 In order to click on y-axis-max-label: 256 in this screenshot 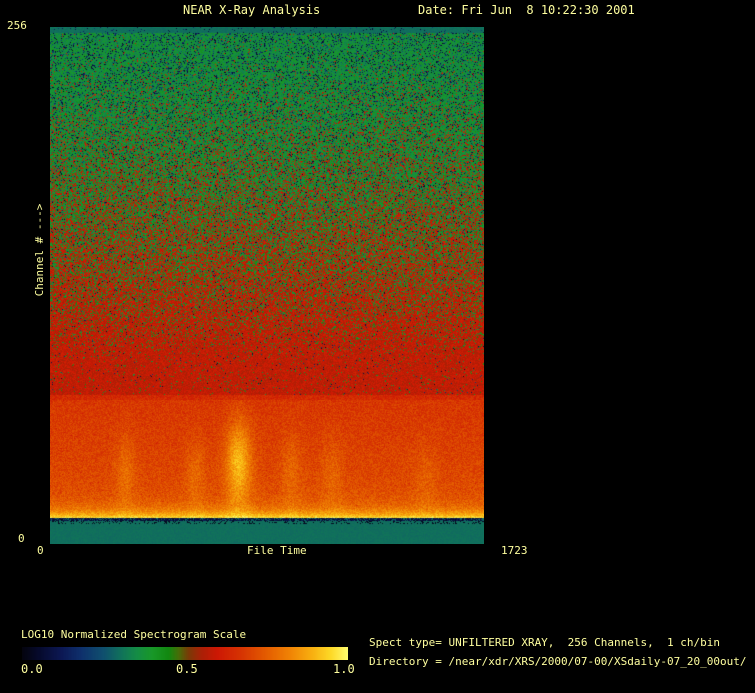, I will do `click(17, 25)`.